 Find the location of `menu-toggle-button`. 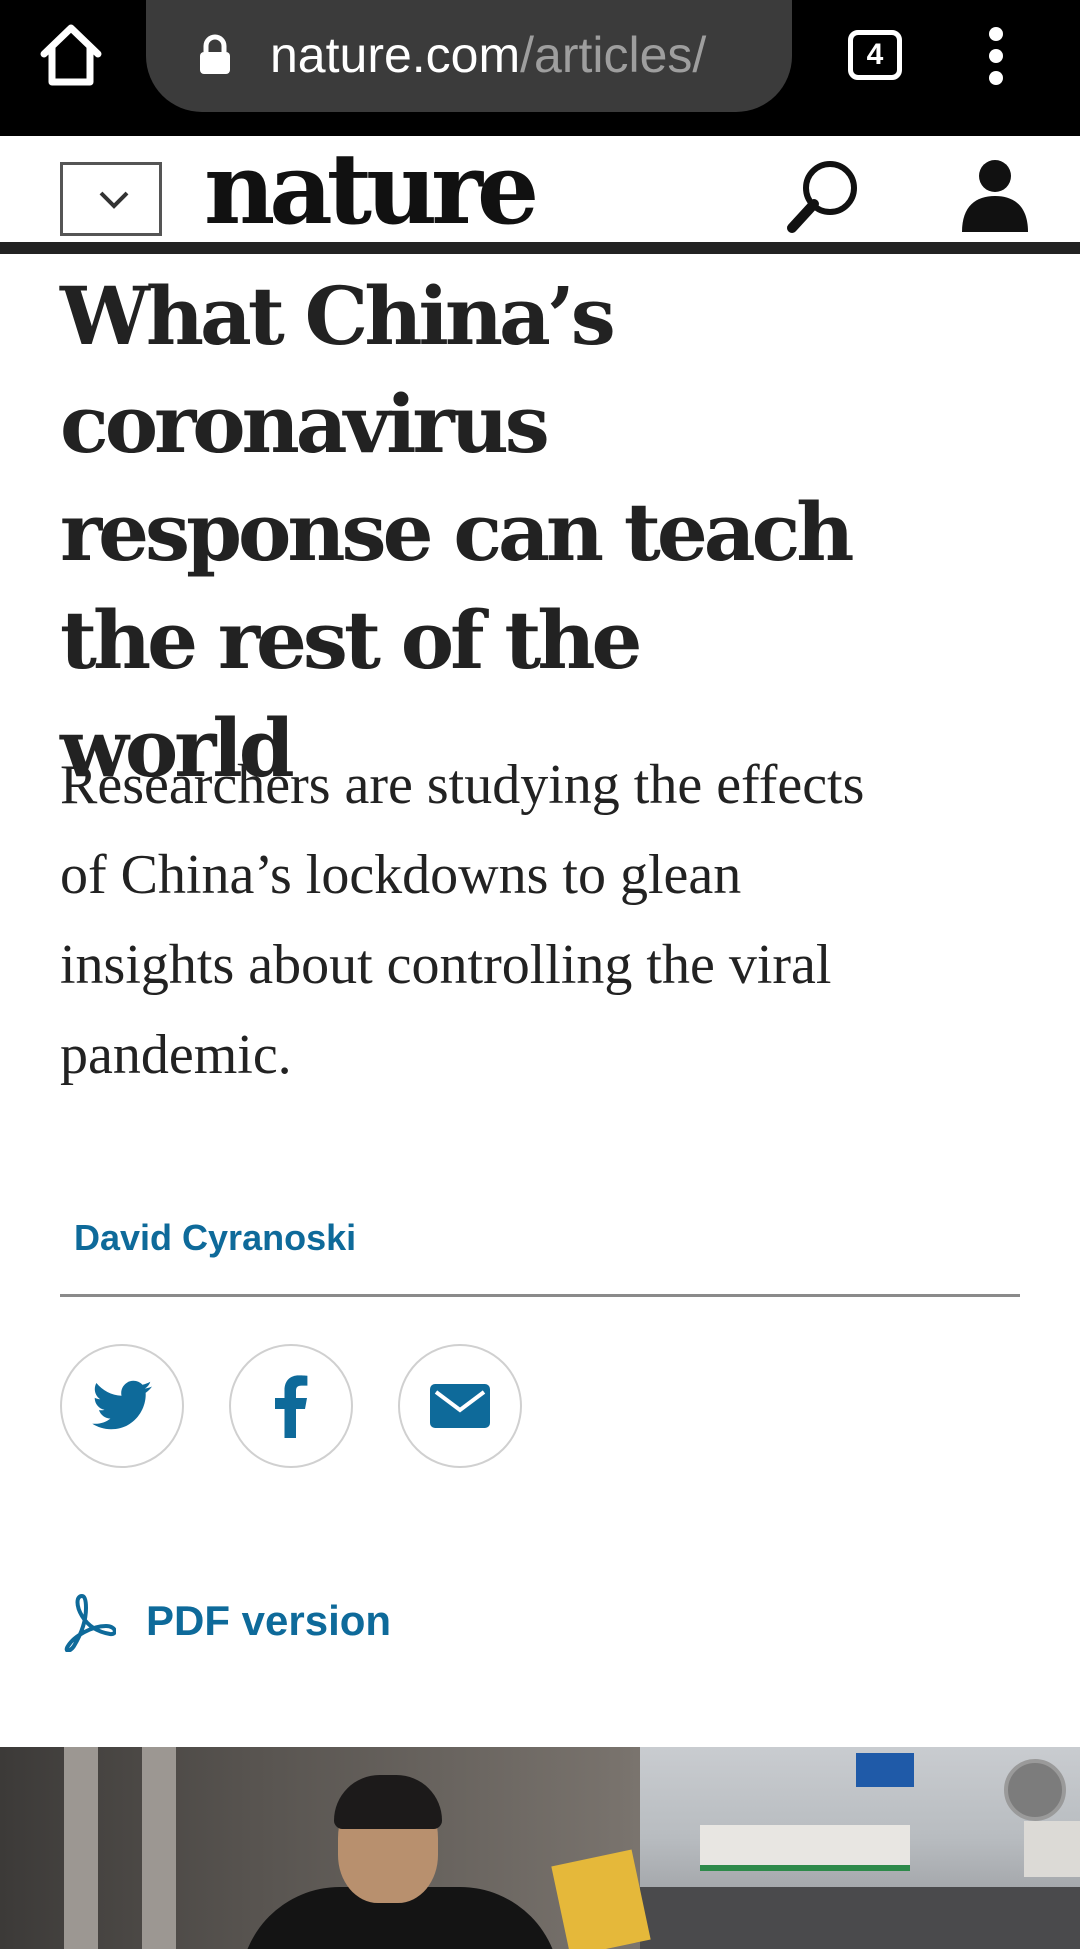

menu-toggle-button is located at coordinates (111, 199).